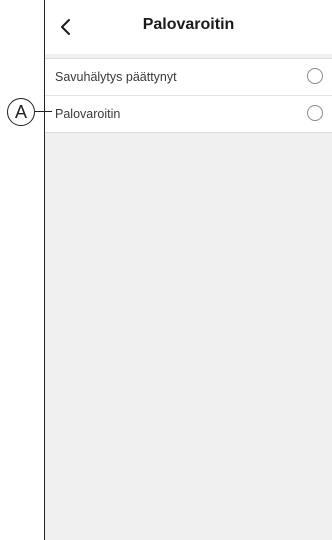 Image resolution: width=332 pixels, height=540 pixels. Describe the element at coordinates (188, 77) in the screenshot. I see `list-item-savuhalytys-paattynyt: Savuhälytys päättynyt` at that location.